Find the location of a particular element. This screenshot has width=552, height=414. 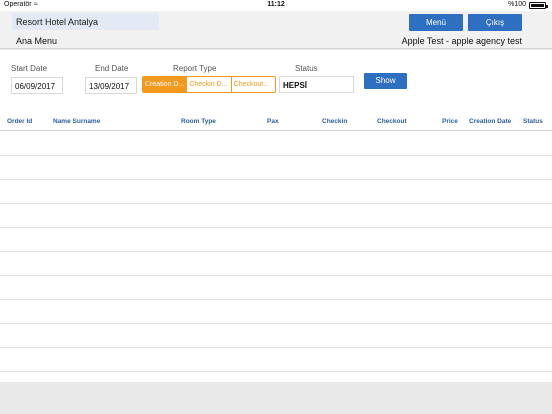

end-date-field: 13/09/2017 is located at coordinates (111, 85).